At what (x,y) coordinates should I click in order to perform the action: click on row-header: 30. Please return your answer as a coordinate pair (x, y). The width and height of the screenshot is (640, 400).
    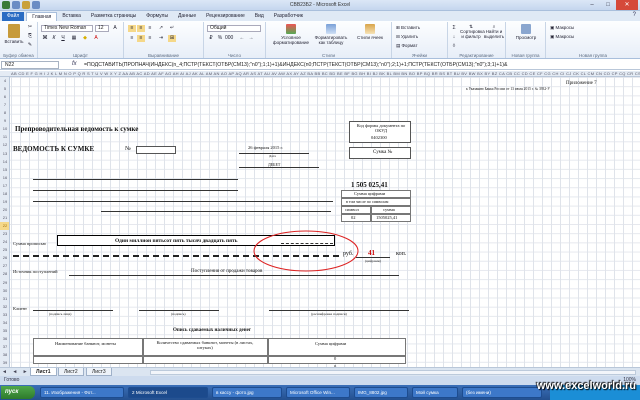
    Looking at the image, I should click on (4, 291).